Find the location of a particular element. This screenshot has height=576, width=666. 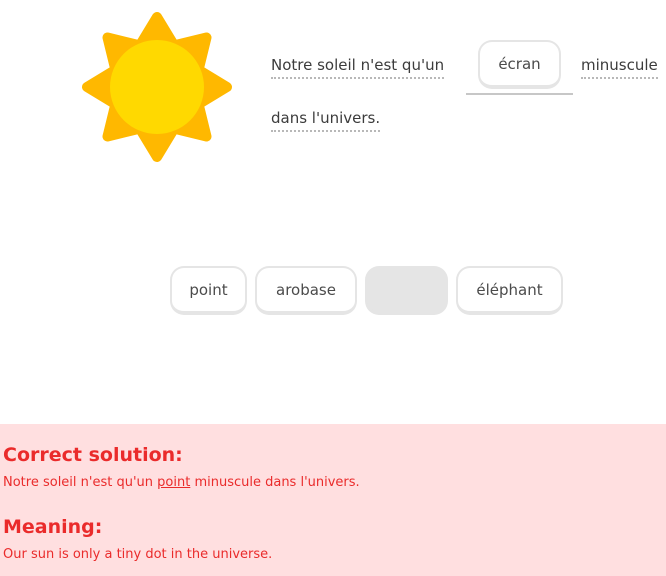

meaning-heading: Meaning: is located at coordinates (53, 527).